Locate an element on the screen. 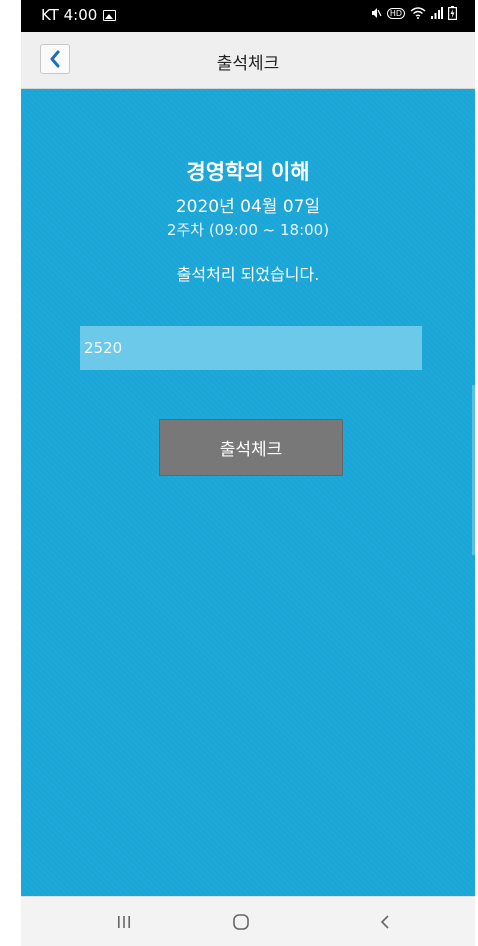 This screenshot has width=478, height=946. class-date: 2020년 04월 07일 is located at coordinates (248, 207).